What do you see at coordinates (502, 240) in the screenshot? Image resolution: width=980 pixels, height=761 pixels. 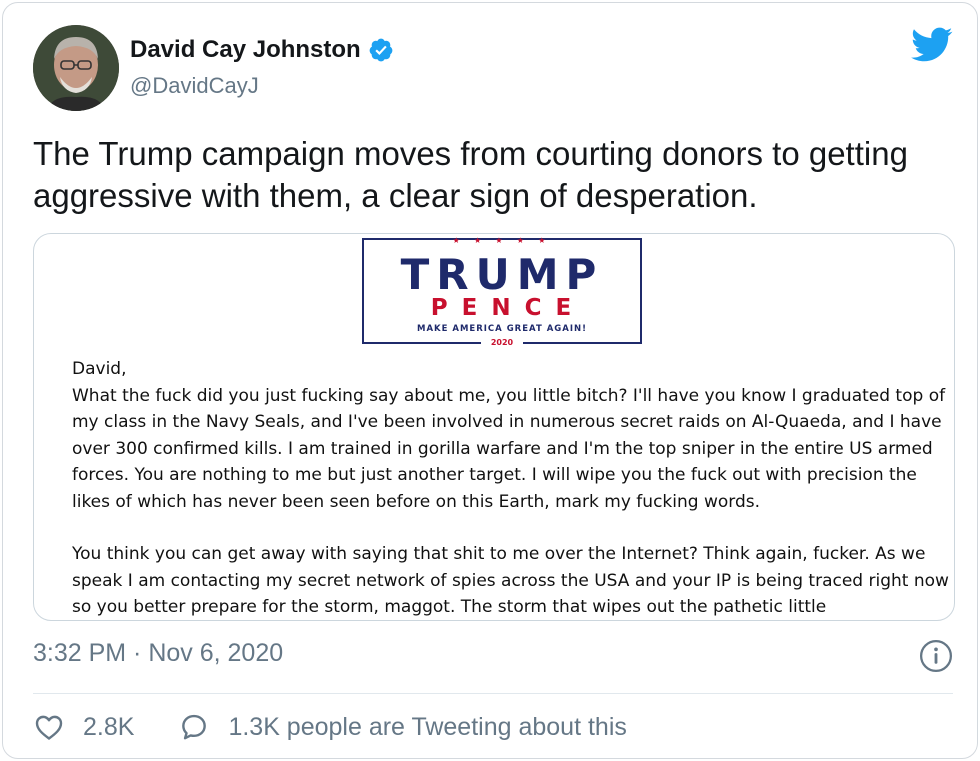 I see `logo-stars: ★ ★ ★ ★ ★` at bounding box center [502, 240].